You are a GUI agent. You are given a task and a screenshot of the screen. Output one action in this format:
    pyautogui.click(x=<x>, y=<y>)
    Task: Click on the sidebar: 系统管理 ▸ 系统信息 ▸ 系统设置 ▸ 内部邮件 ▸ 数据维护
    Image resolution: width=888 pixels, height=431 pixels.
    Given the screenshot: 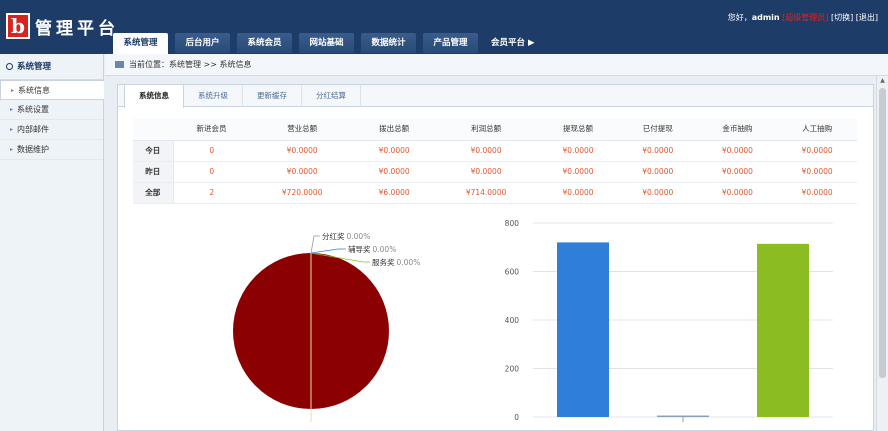 What is the action you would take?
    pyautogui.click(x=52, y=242)
    